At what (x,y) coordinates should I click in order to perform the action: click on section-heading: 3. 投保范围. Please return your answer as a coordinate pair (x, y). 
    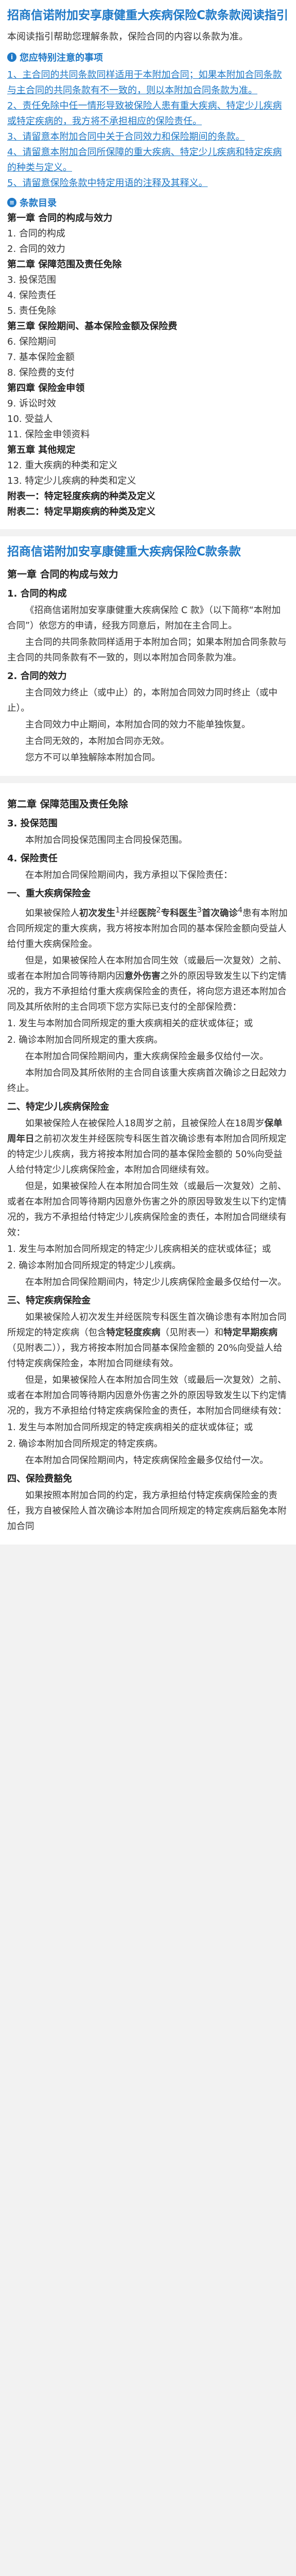
    Looking at the image, I should click on (32, 823).